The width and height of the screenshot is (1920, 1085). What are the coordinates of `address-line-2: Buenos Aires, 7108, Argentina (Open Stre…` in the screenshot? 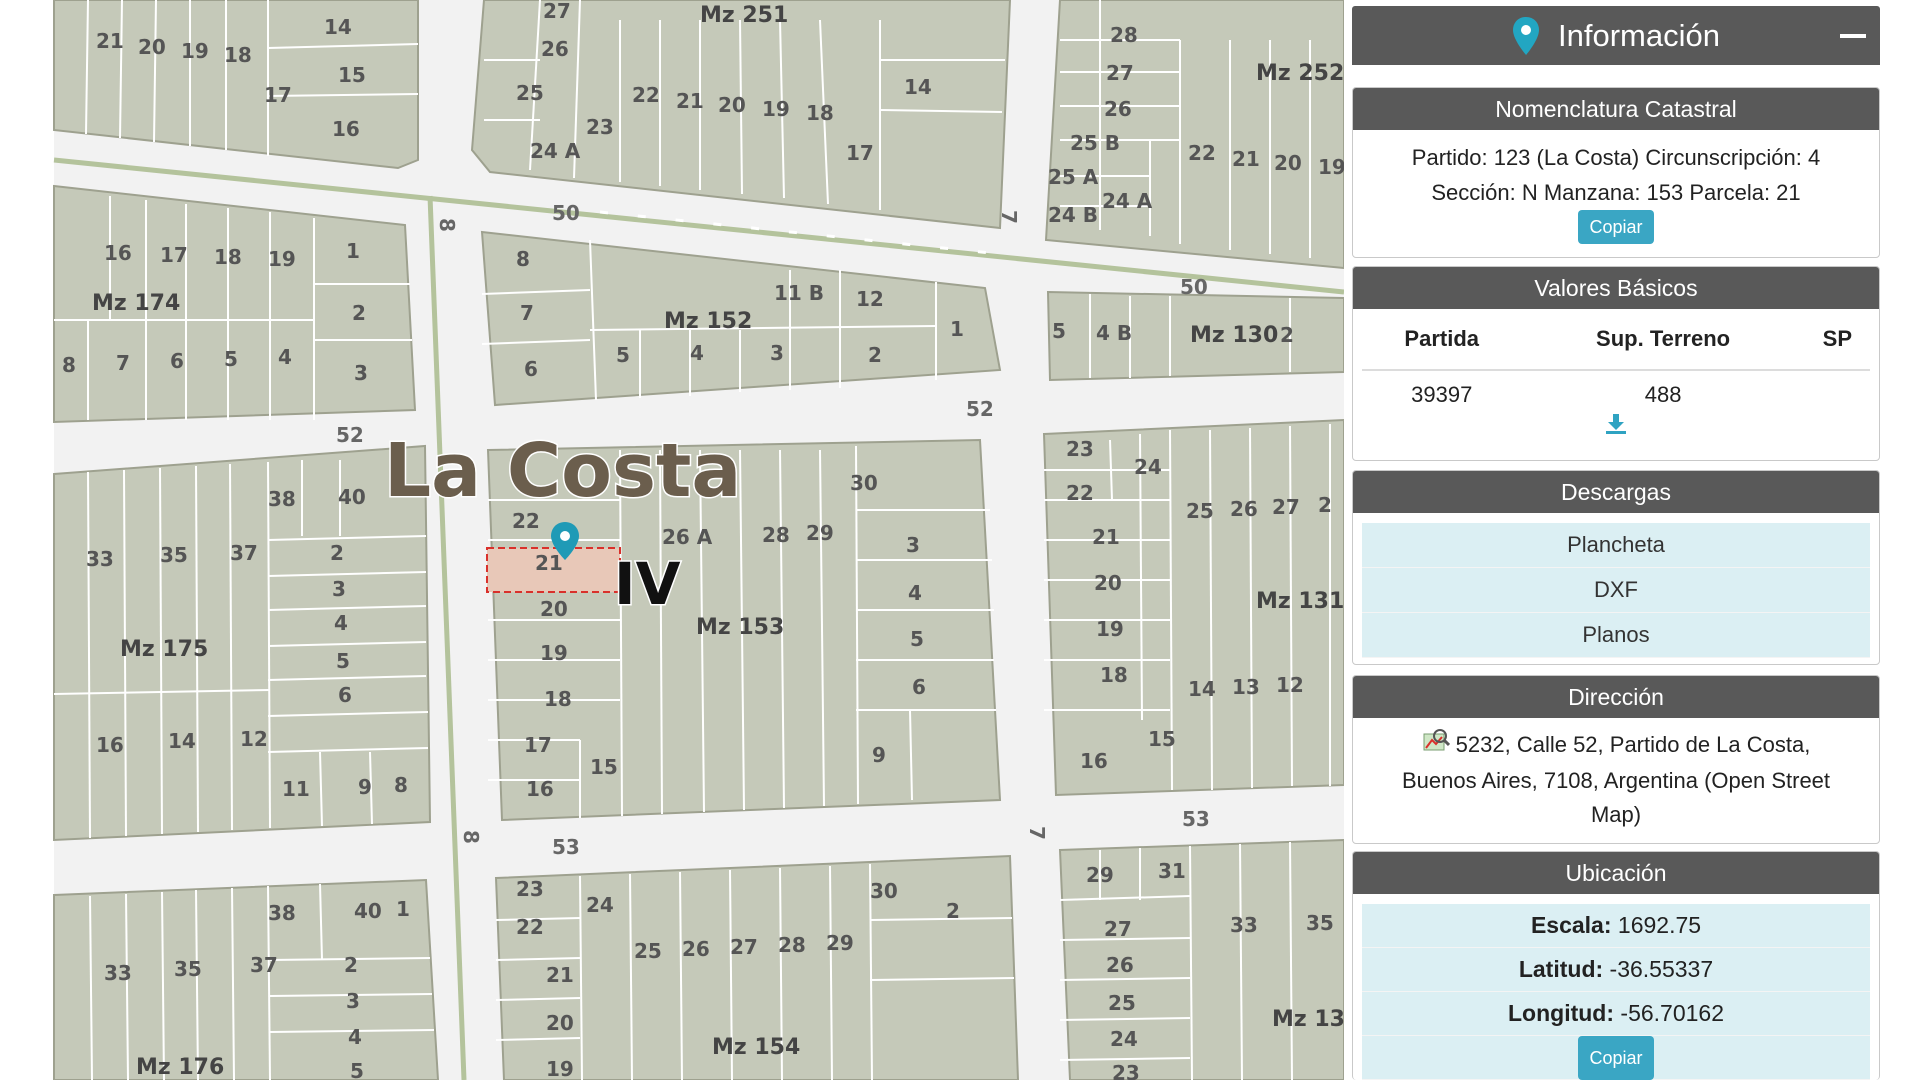 It's located at (1616, 781).